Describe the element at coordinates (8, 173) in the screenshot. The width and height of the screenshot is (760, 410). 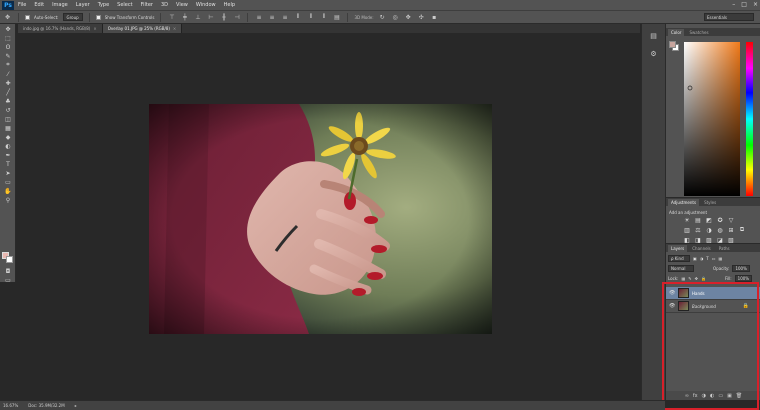
I see `path-select-tool-icon: ➤` at that location.